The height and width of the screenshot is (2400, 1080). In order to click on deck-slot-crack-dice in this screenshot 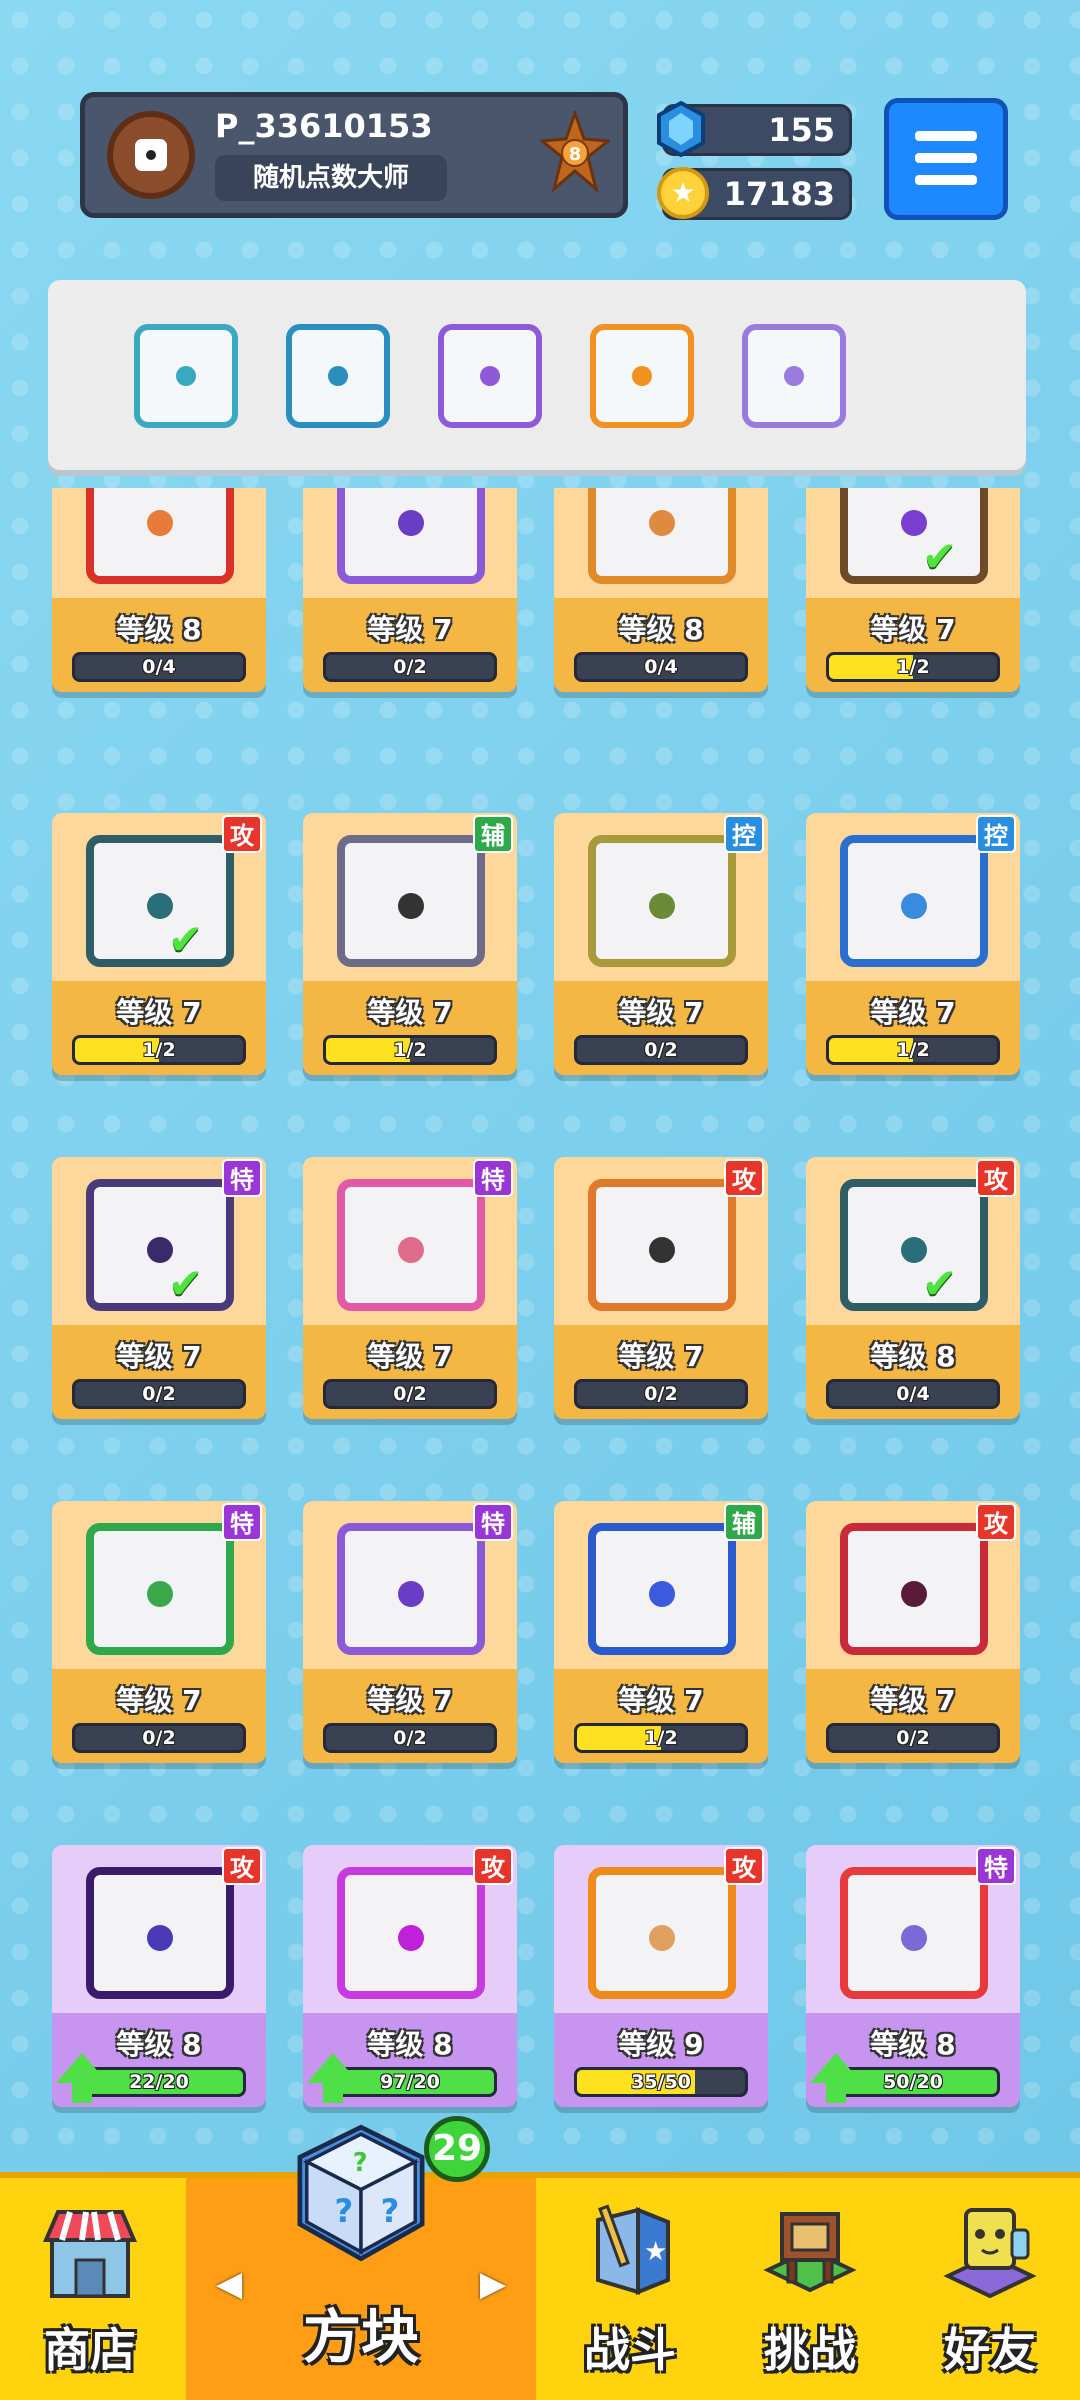, I will do `click(794, 376)`.